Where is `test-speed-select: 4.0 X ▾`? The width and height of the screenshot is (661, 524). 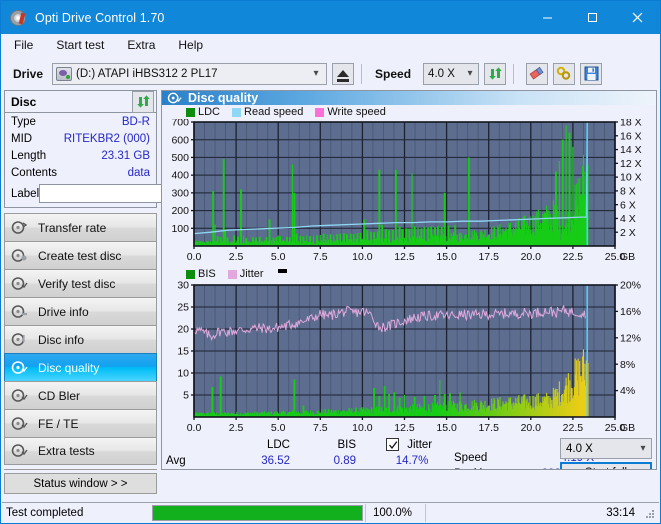
test-speed-select: 4.0 X ▾ is located at coordinates (606, 448).